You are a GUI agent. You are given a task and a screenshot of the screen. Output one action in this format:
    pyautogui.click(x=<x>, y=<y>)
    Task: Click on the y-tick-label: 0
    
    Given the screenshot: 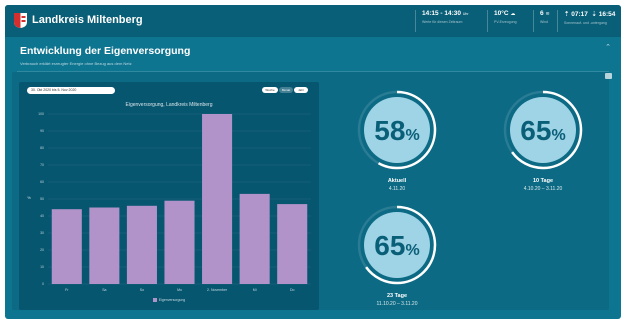 What is the action you would take?
    pyautogui.click(x=43, y=284)
    